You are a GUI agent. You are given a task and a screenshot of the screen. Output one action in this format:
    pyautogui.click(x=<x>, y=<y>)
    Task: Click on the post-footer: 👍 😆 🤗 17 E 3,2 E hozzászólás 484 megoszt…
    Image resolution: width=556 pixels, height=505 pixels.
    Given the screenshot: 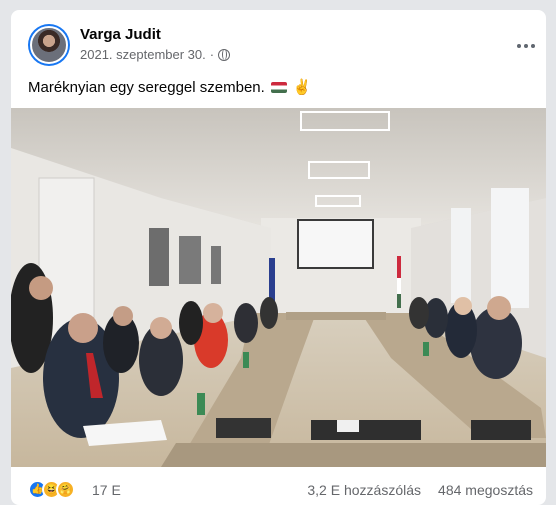 What is the action you would take?
    pyautogui.click(x=280, y=491)
    